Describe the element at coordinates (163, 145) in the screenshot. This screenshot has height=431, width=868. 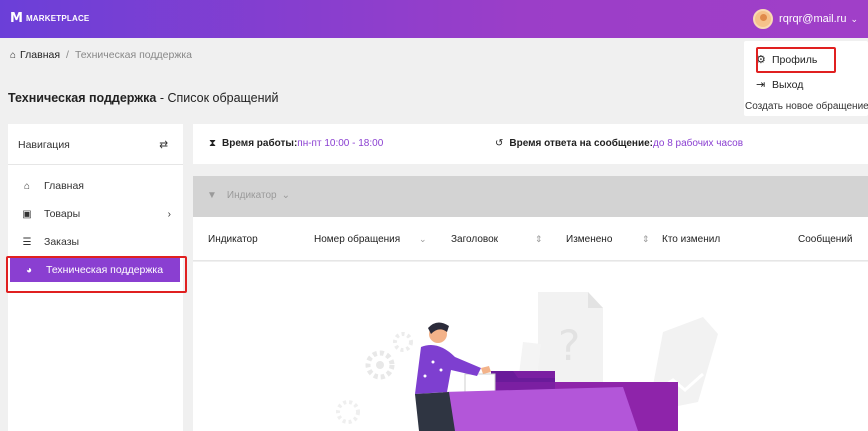
I see `swap-arrows-icon: ⇄` at that location.